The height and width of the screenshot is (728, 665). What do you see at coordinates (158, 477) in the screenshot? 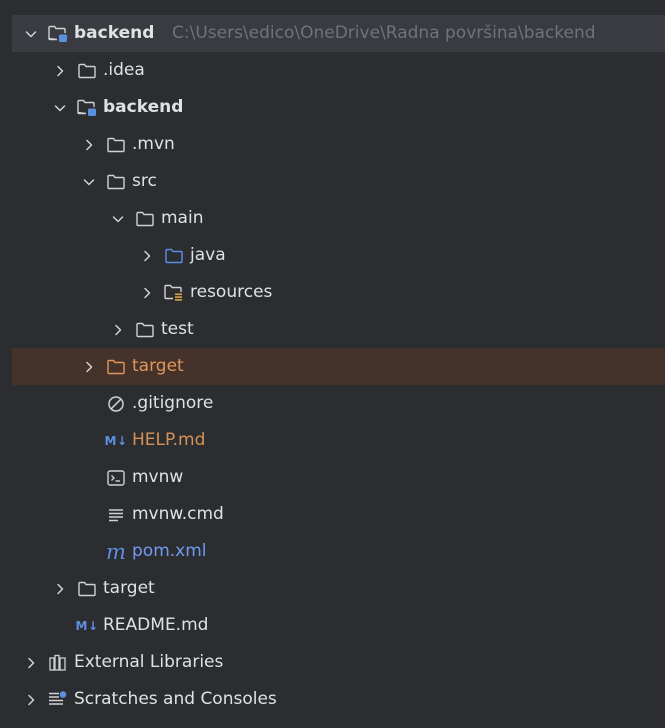
I see `tree-item-label: mvnw` at bounding box center [158, 477].